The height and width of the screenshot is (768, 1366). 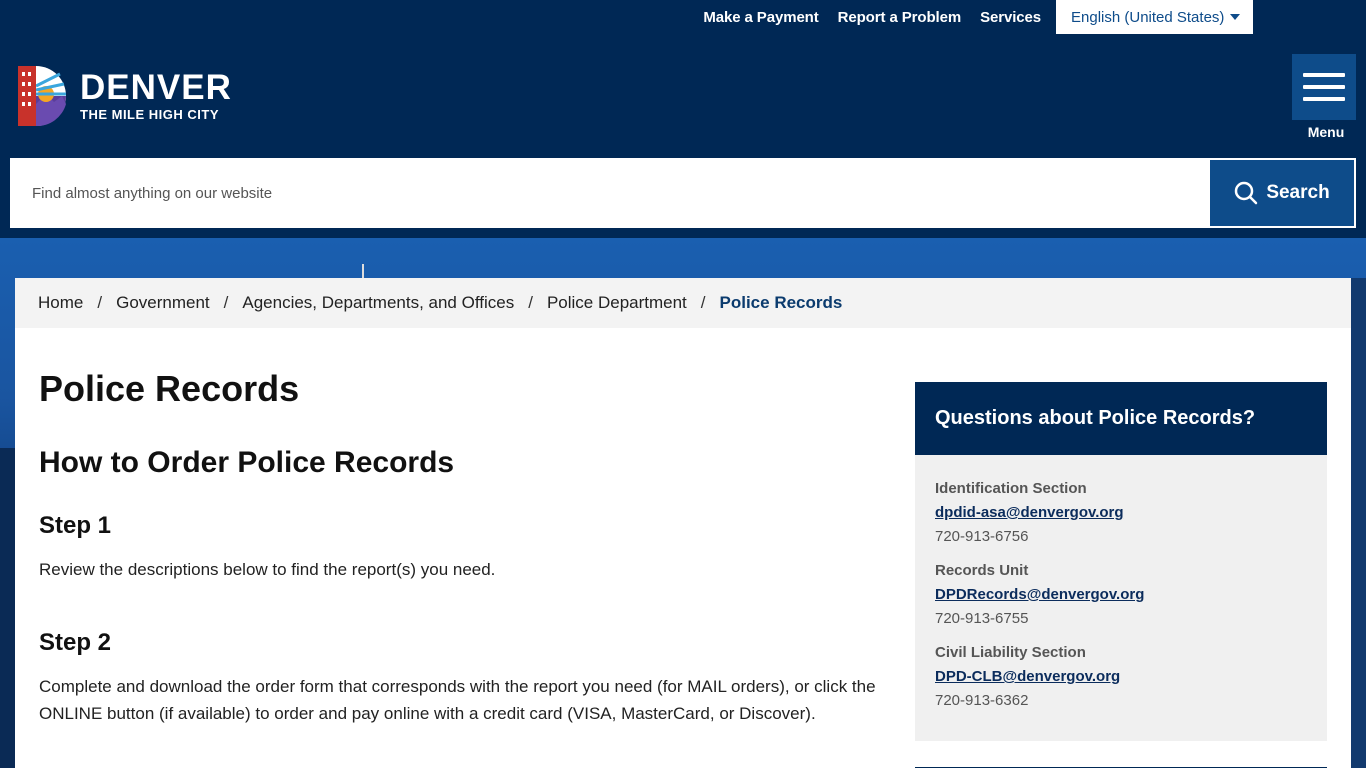 I want to click on report-problem-link: Report a Problem, so click(x=900, y=17).